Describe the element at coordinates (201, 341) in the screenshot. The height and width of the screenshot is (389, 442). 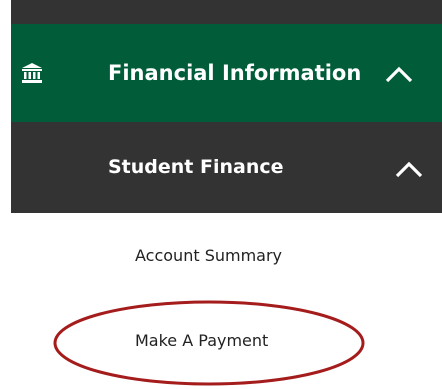
I see `make-a-payment-link: Make A Payment` at that location.